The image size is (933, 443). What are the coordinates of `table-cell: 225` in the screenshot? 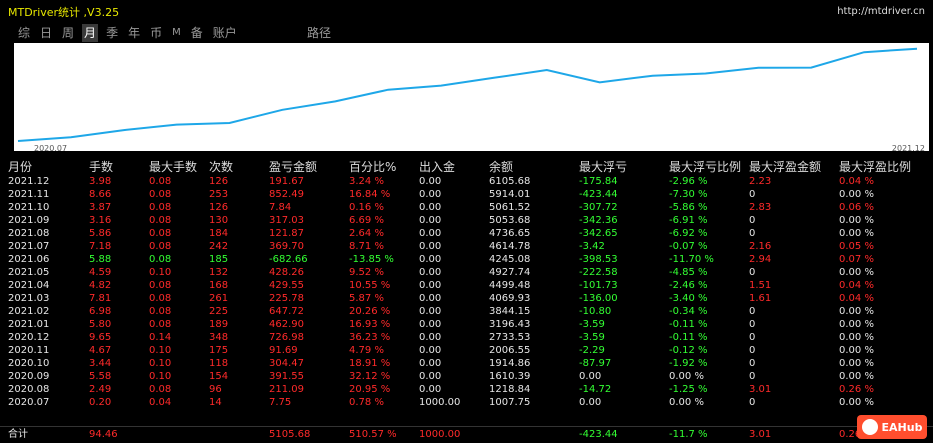 It's located at (219, 311).